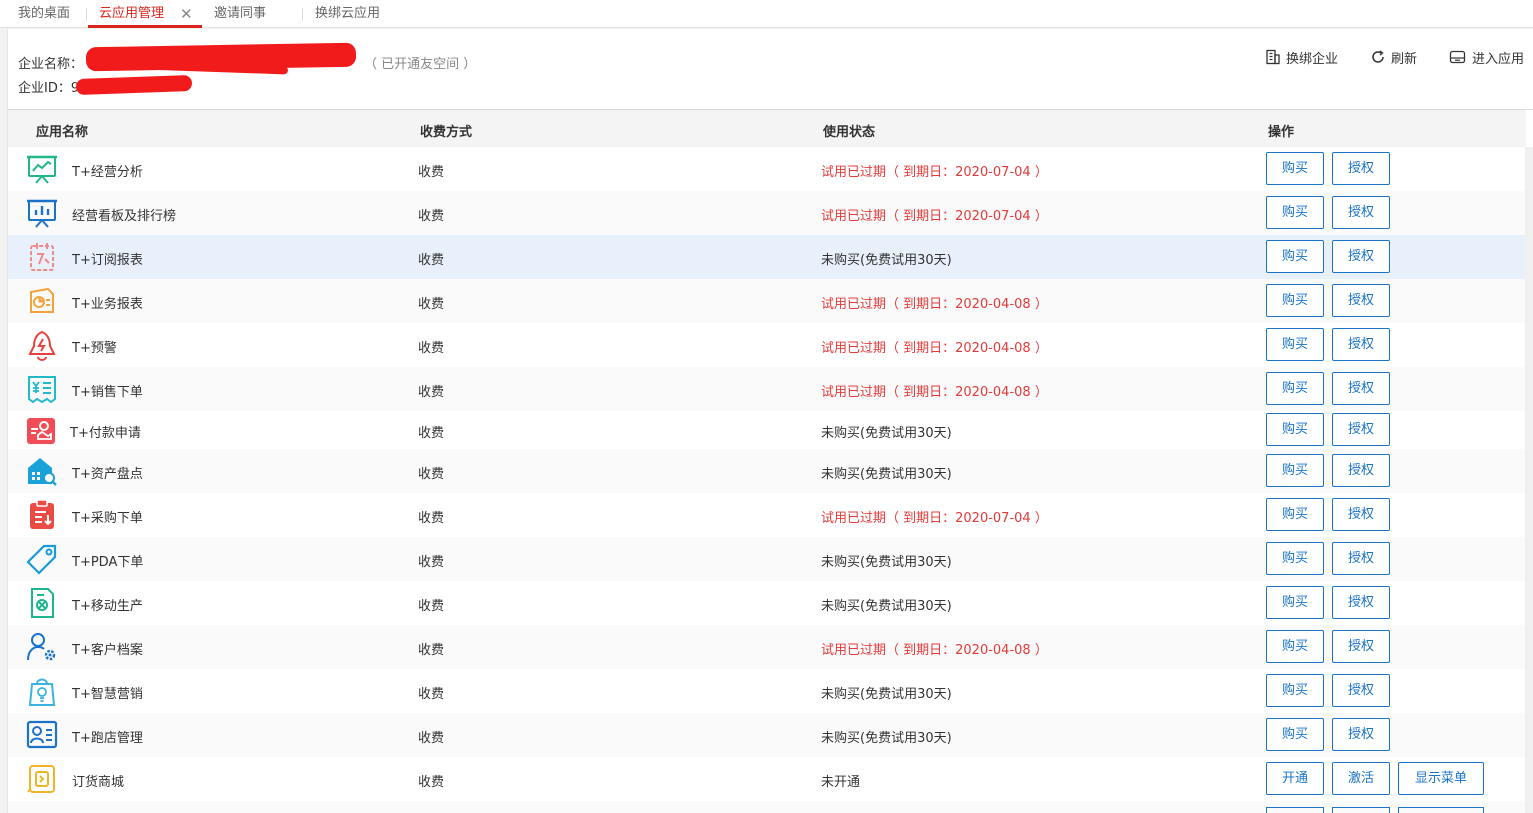 Image resolution: width=1533 pixels, height=813 pixels. Describe the element at coordinates (767, 735) in the screenshot. I see `table-row: T+跑店管理 收费 未购买(免费试用30天) 购买 授权` at that location.